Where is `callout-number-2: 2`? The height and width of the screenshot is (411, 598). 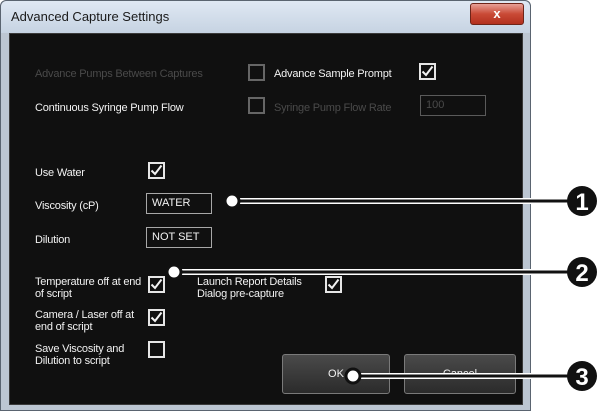
callout-number-2: 2 is located at coordinates (581, 273).